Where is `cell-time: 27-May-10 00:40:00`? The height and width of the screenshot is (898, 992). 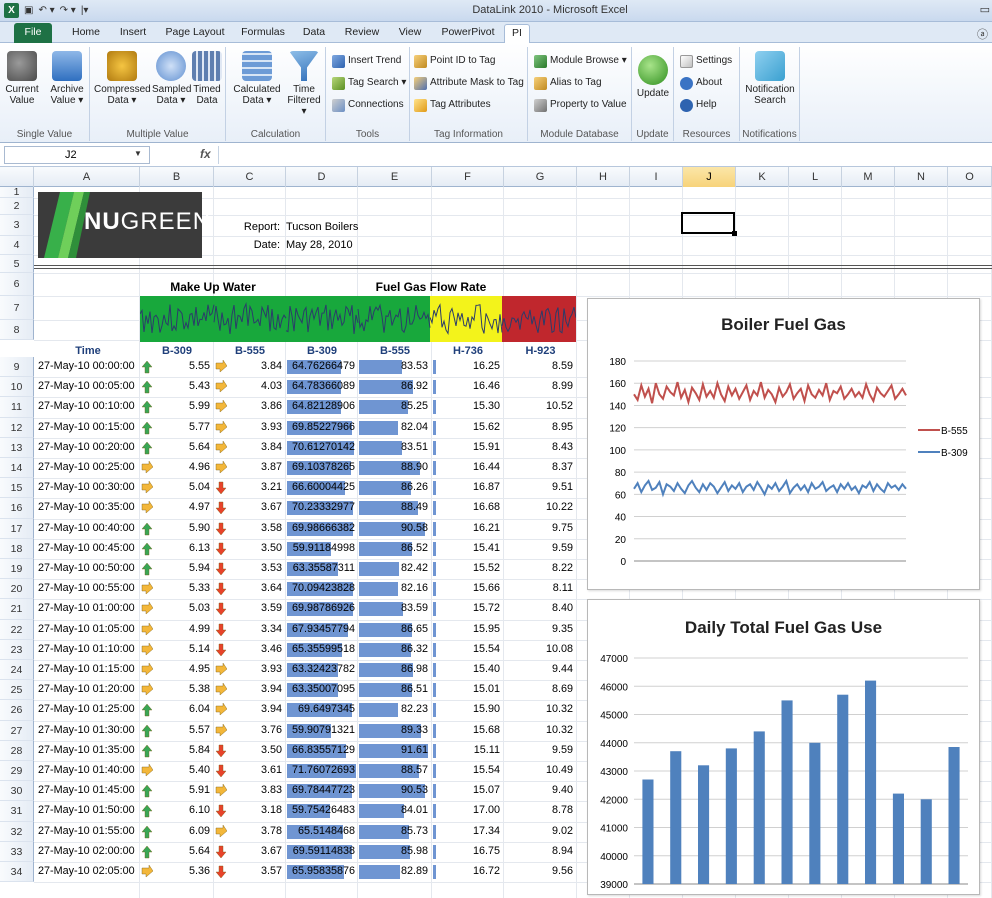
cell-time: 27-May-10 00:40:00 is located at coordinates (88, 528).